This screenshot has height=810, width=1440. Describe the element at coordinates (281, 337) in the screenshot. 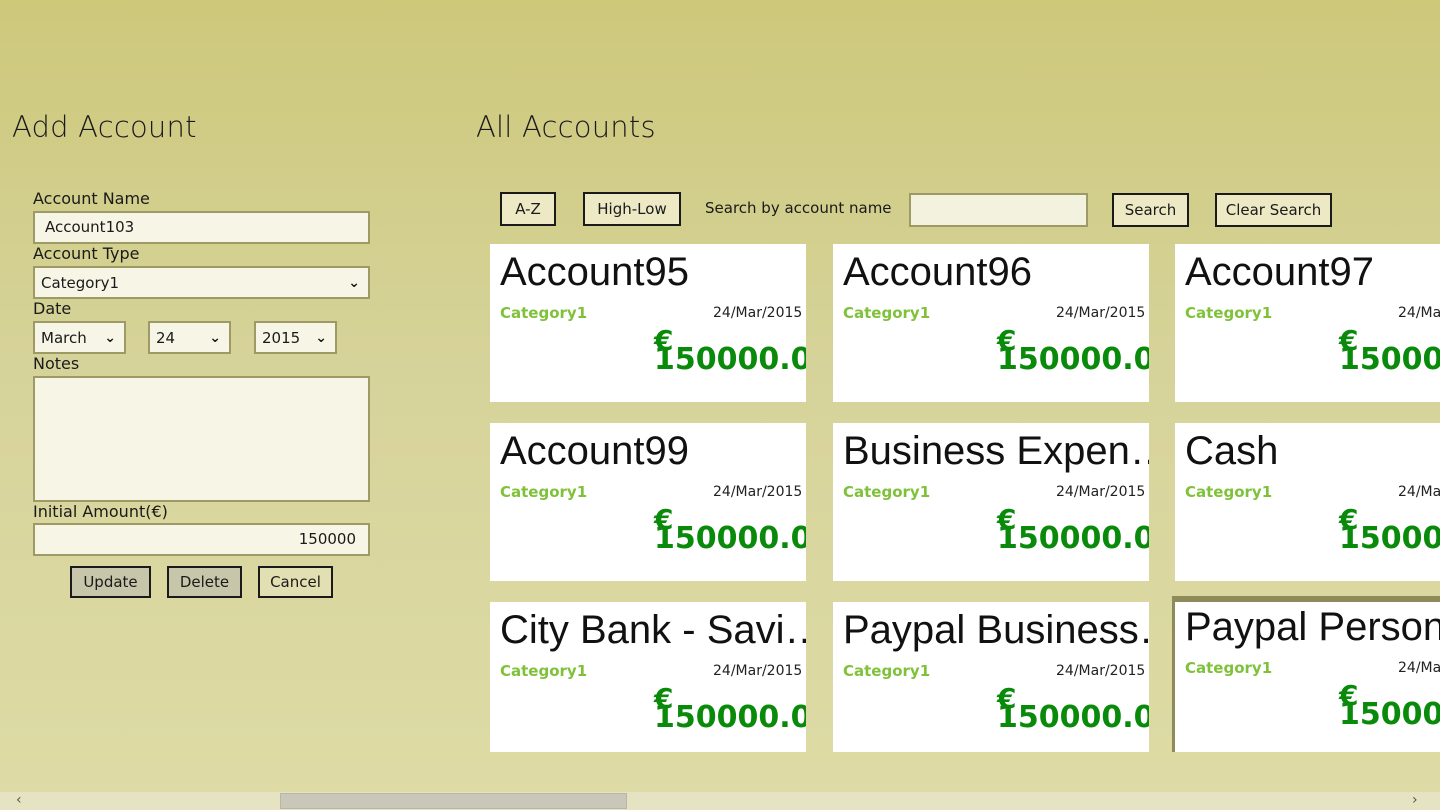

I see `date-year-value: 2015` at that location.